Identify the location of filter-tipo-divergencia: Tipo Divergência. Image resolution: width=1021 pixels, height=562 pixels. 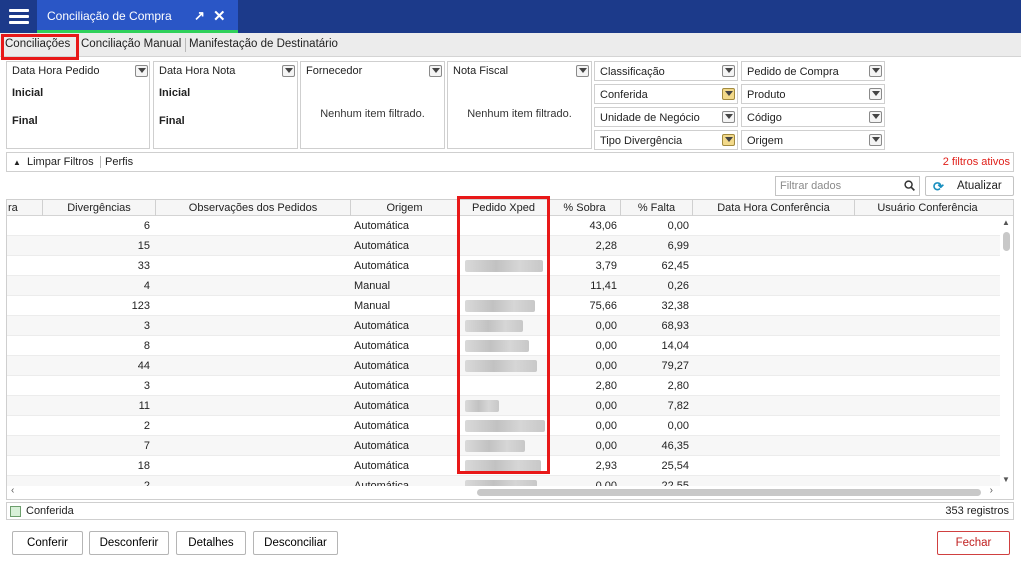
(666, 140).